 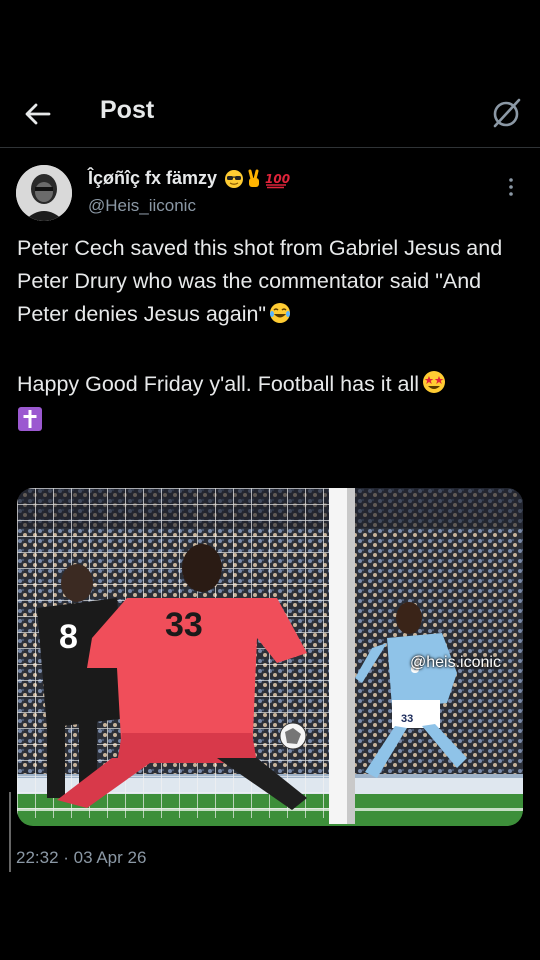 What do you see at coordinates (455, 662) in the screenshot?
I see `media-watermark: @heis.iconic` at bounding box center [455, 662].